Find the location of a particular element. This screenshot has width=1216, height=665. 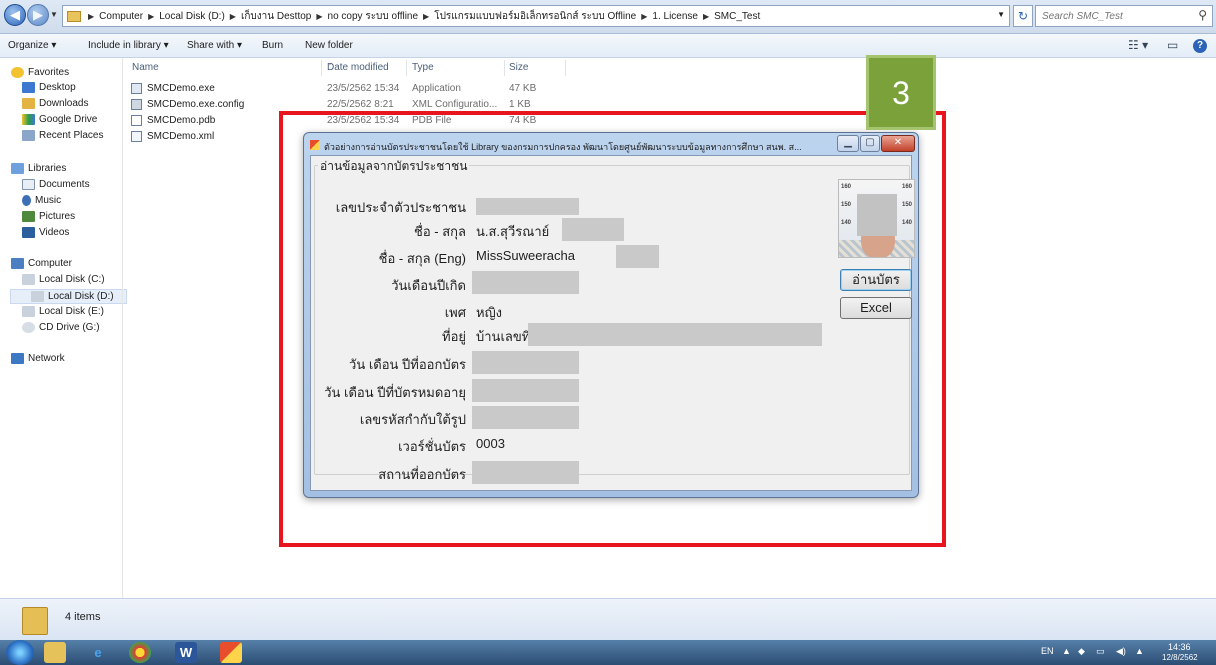

column-header-size: Size is located at coordinates (518, 67).